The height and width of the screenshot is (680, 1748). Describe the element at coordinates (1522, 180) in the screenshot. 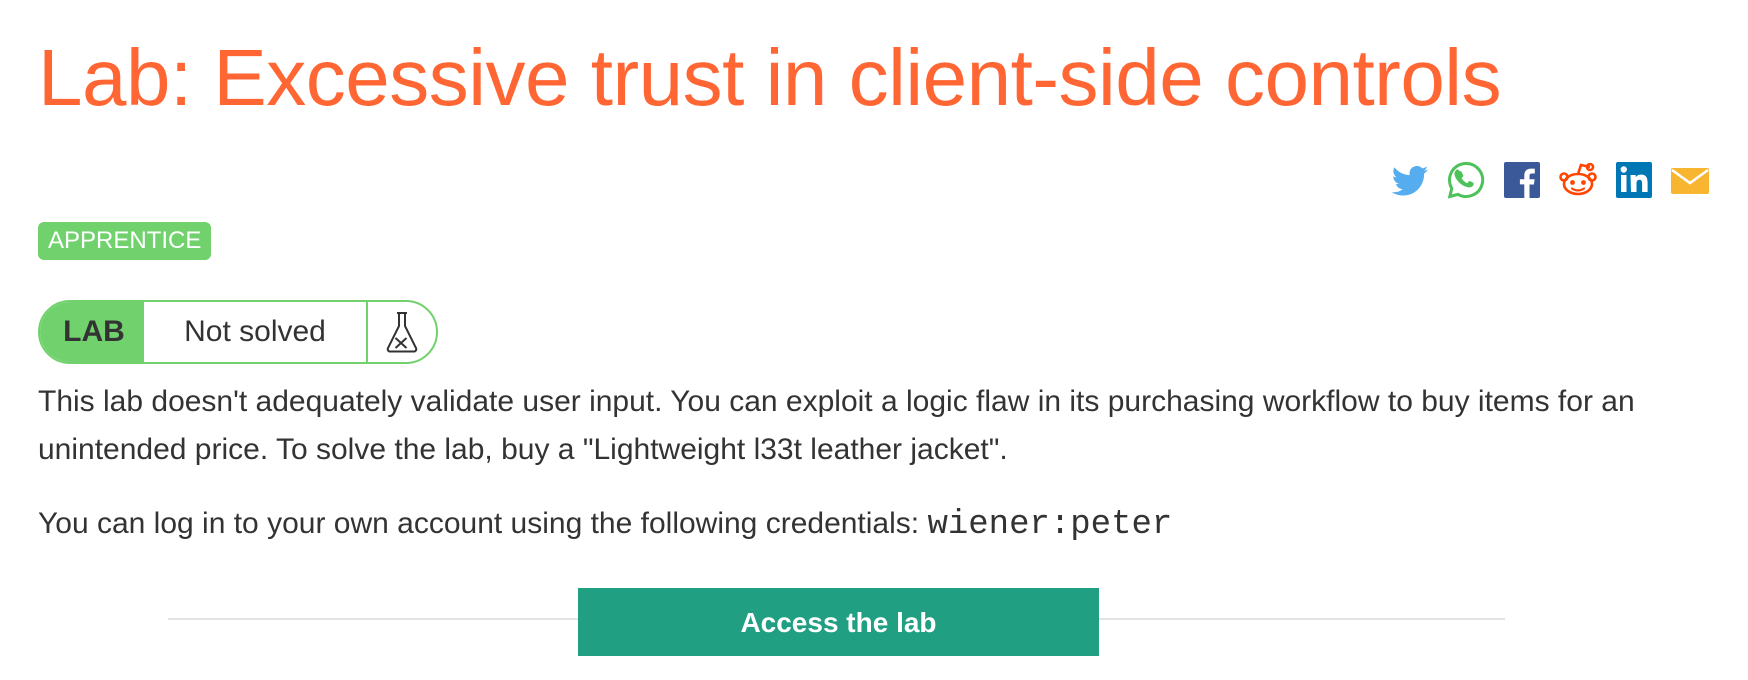

I see `facebook-icon` at that location.